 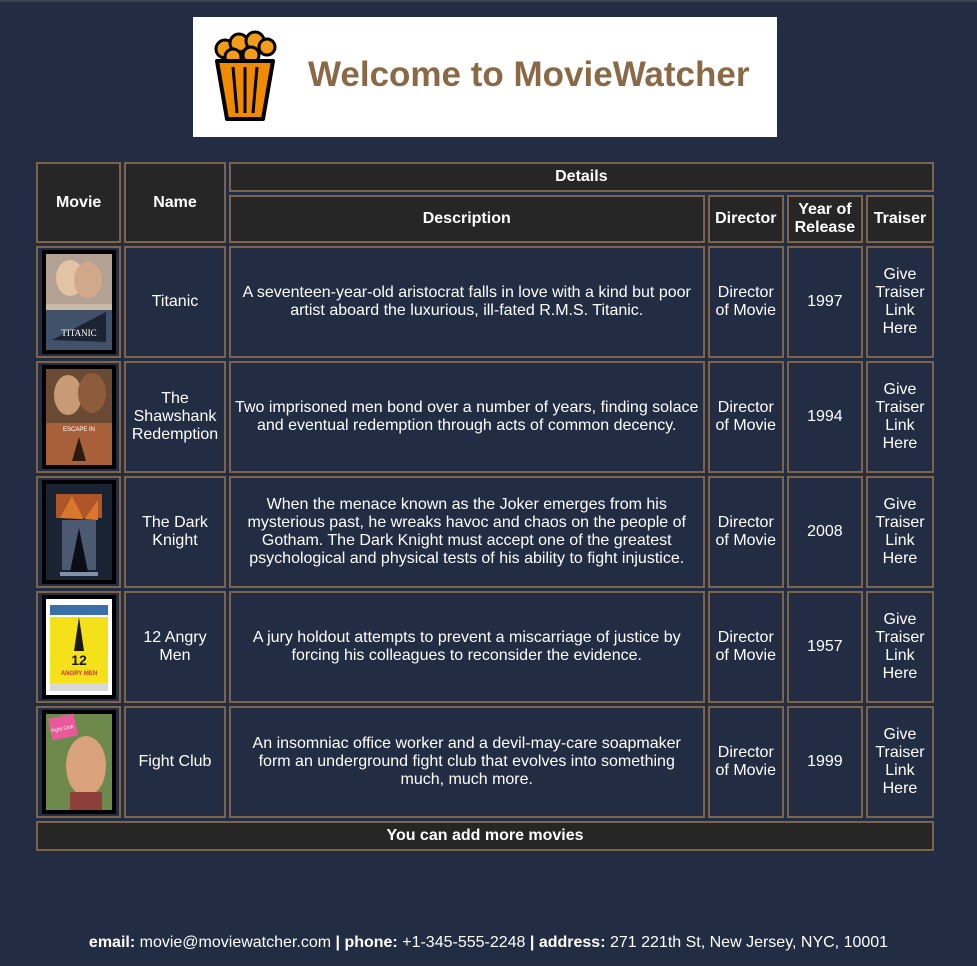 I want to click on address-label: address:, so click(x=572, y=942).